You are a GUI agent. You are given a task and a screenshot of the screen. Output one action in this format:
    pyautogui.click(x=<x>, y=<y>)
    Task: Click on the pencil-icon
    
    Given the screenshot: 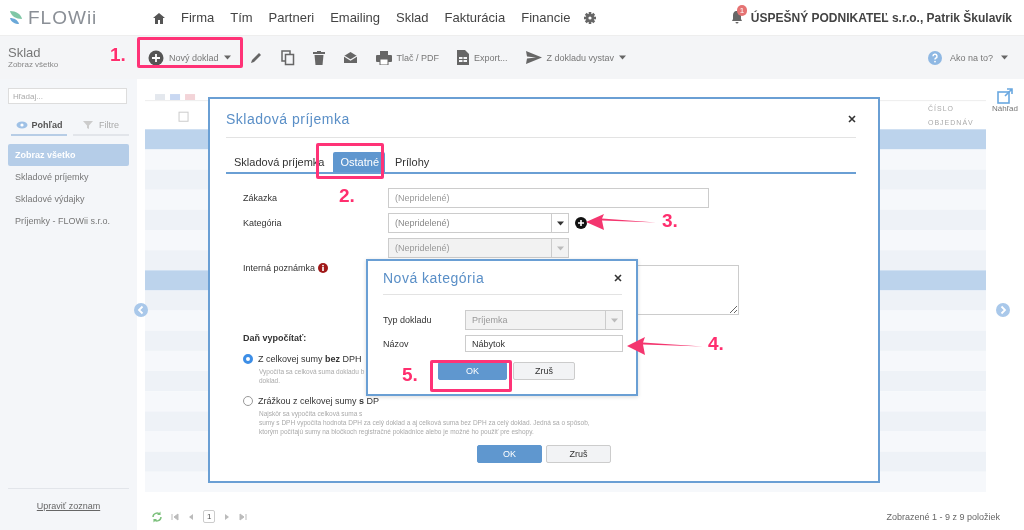 What is the action you would take?
    pyautogui.click(x=255, y=57)
    